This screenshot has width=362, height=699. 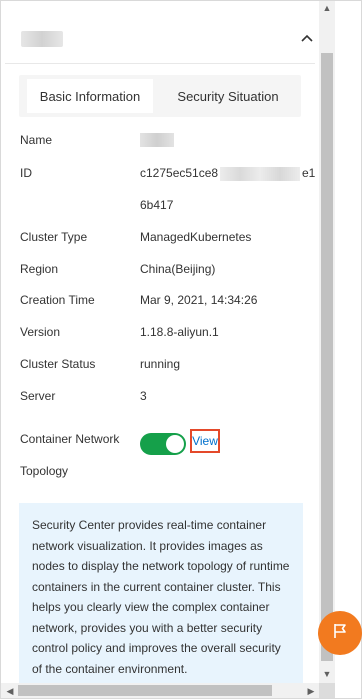 I want to click on chevron-up-icon, so click(x=307, y=39).